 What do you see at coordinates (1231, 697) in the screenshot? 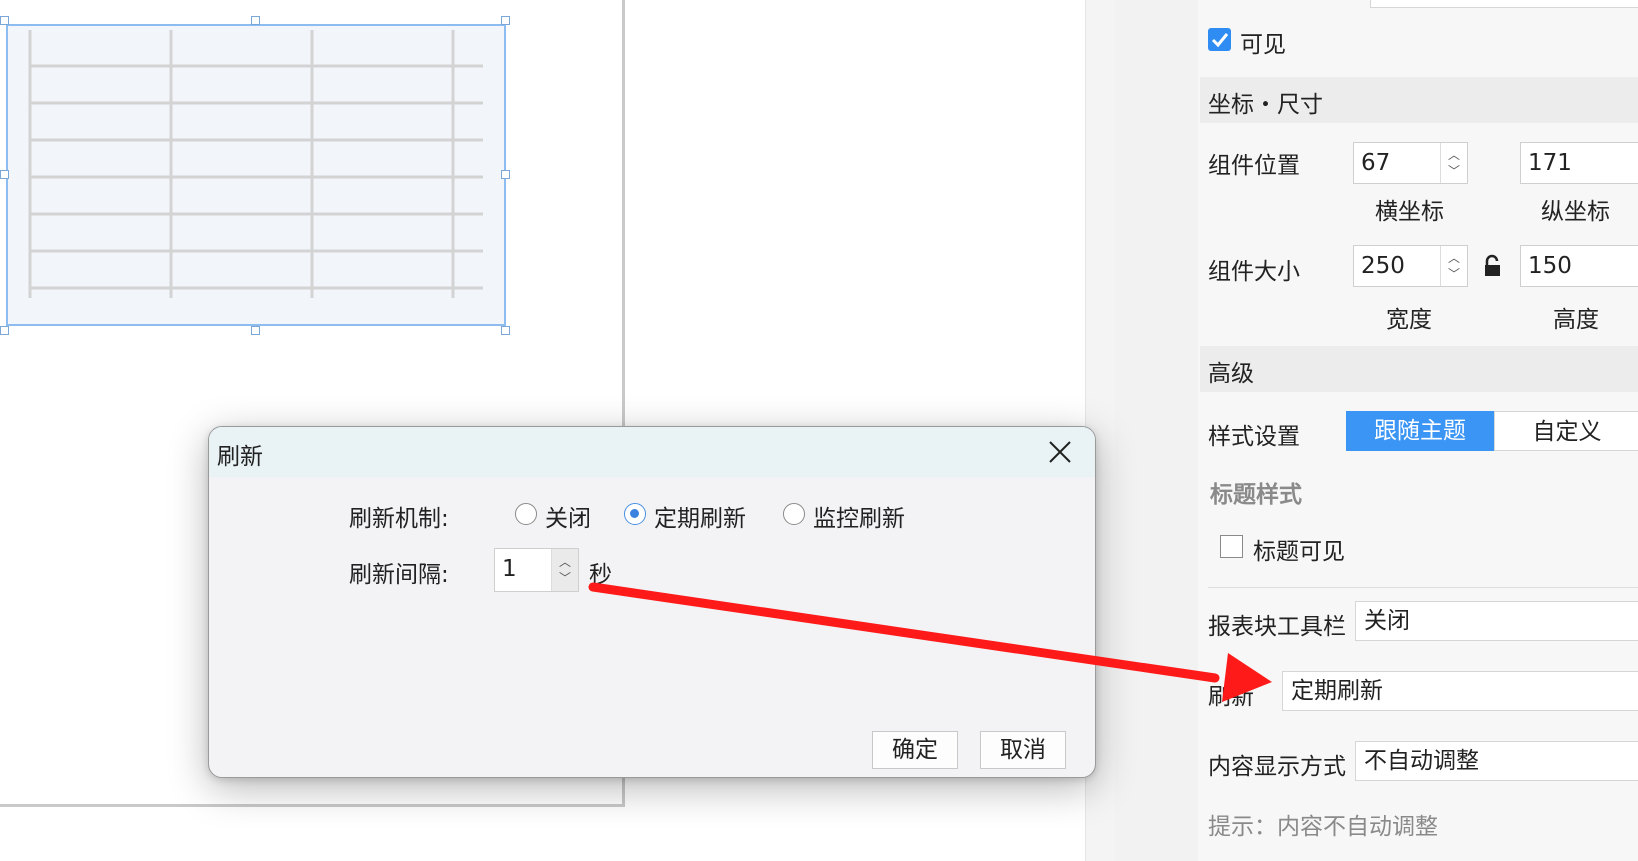
I see `refresh-label: 刷新` at bounding box center [1231, 697].